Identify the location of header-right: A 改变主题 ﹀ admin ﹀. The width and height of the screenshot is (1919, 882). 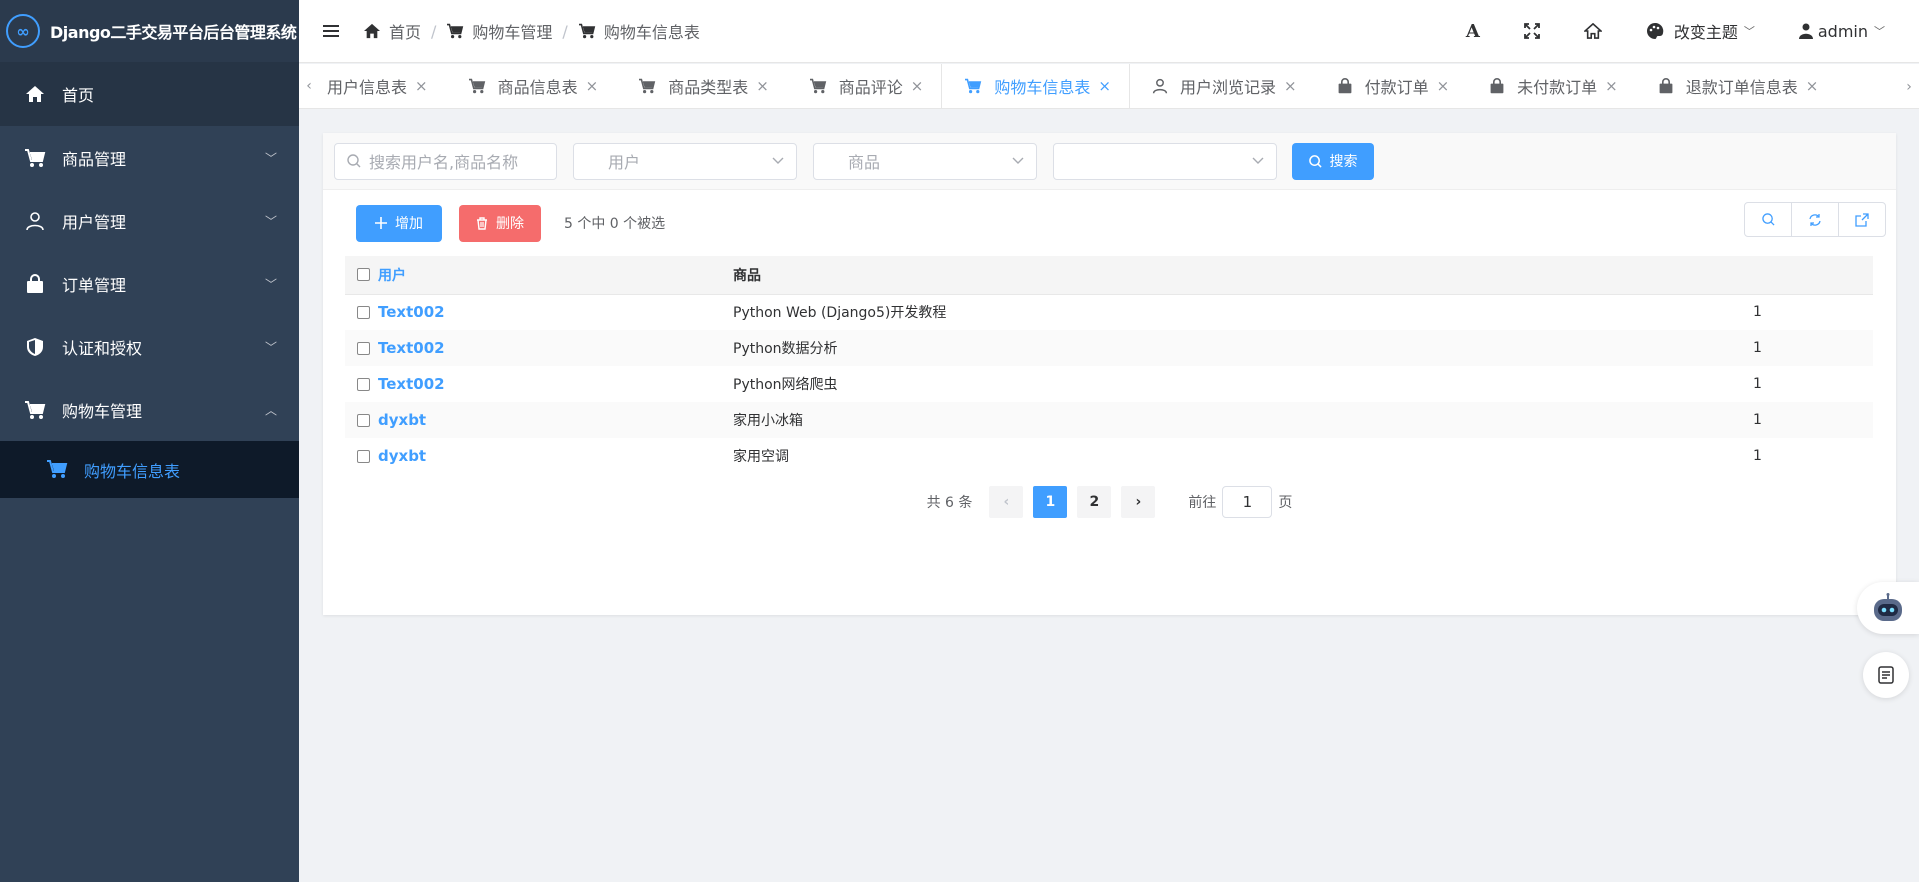
(1692, 31).